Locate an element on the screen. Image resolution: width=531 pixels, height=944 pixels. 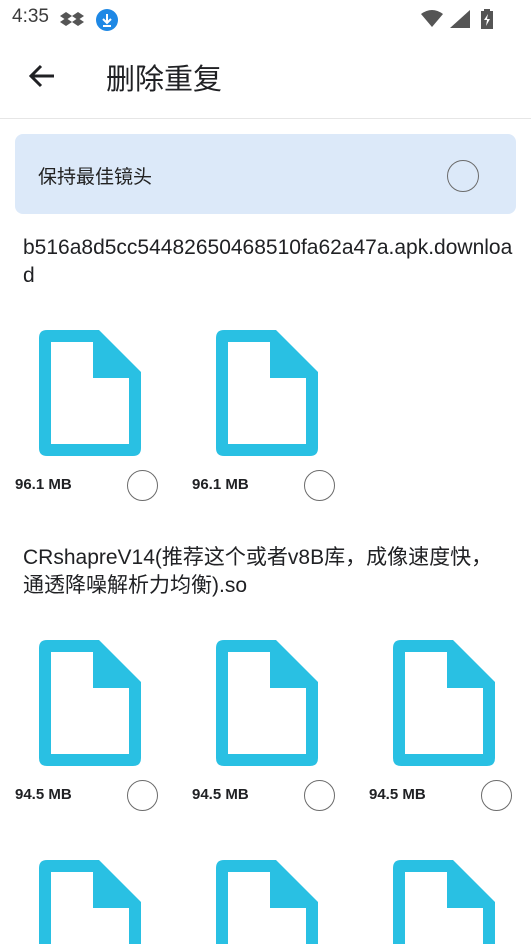
status-right-icons is located at coordinates (456, 18).